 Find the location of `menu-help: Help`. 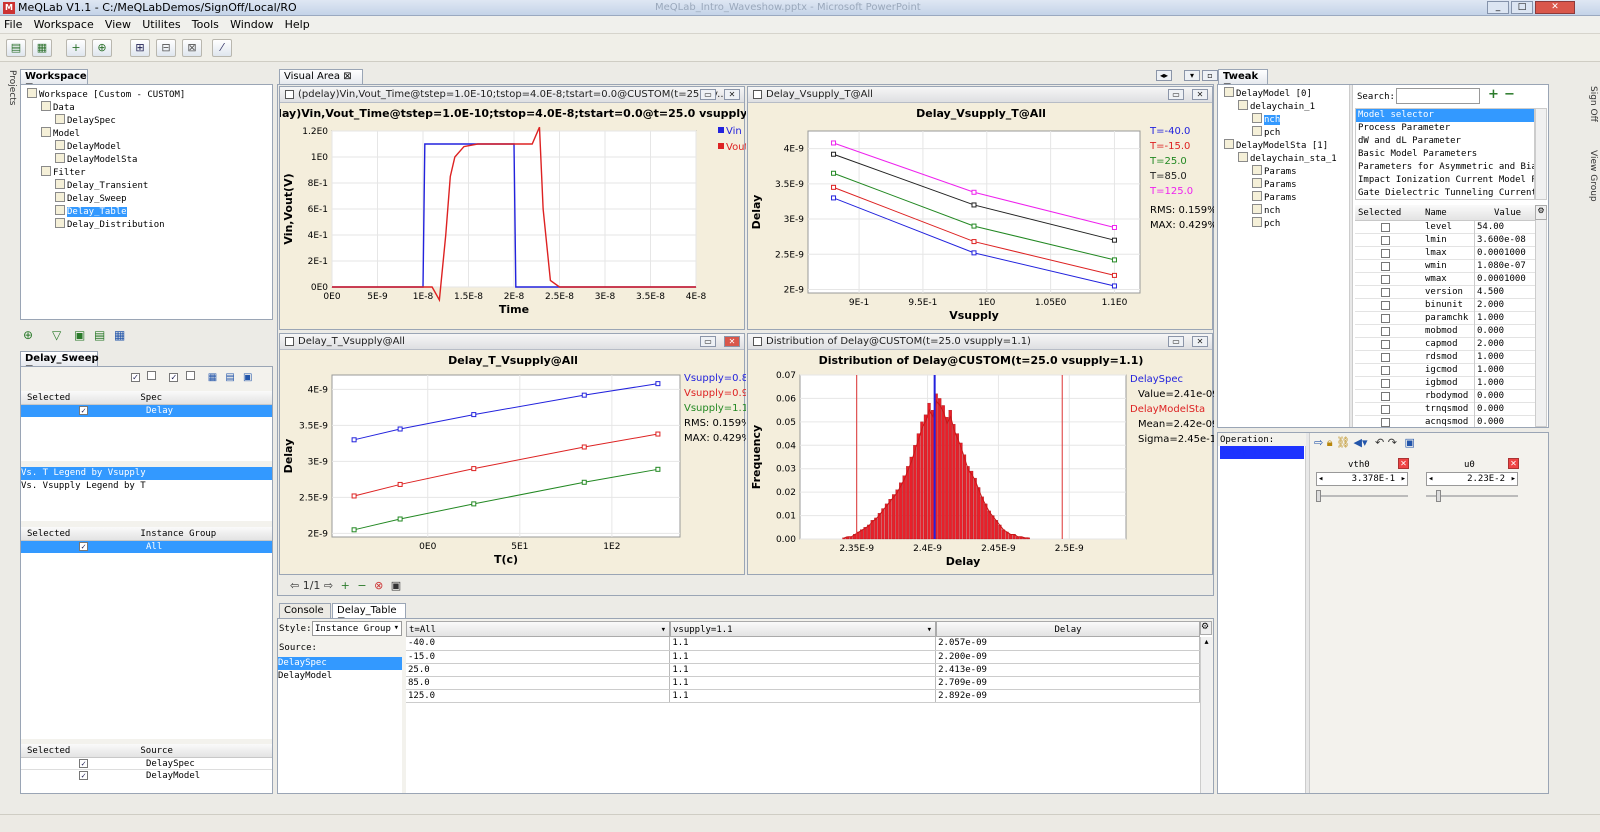

menu-help: Help is located at coordinates (297, 24).